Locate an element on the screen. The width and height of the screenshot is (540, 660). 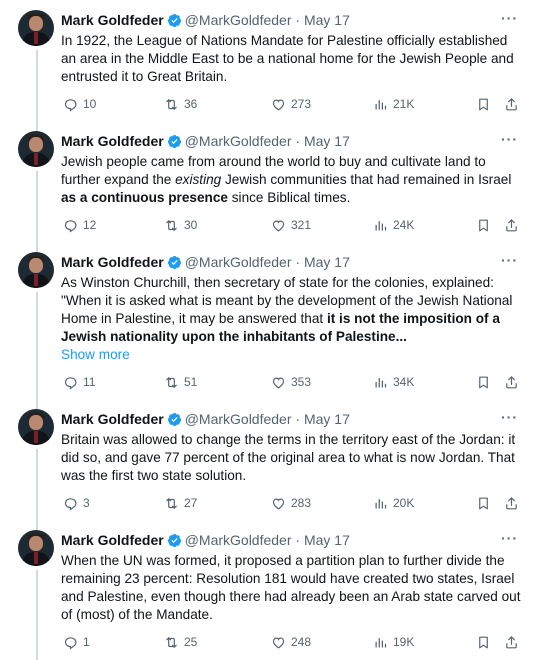
show-more-link: Show more is located at coordinates (95, 355).